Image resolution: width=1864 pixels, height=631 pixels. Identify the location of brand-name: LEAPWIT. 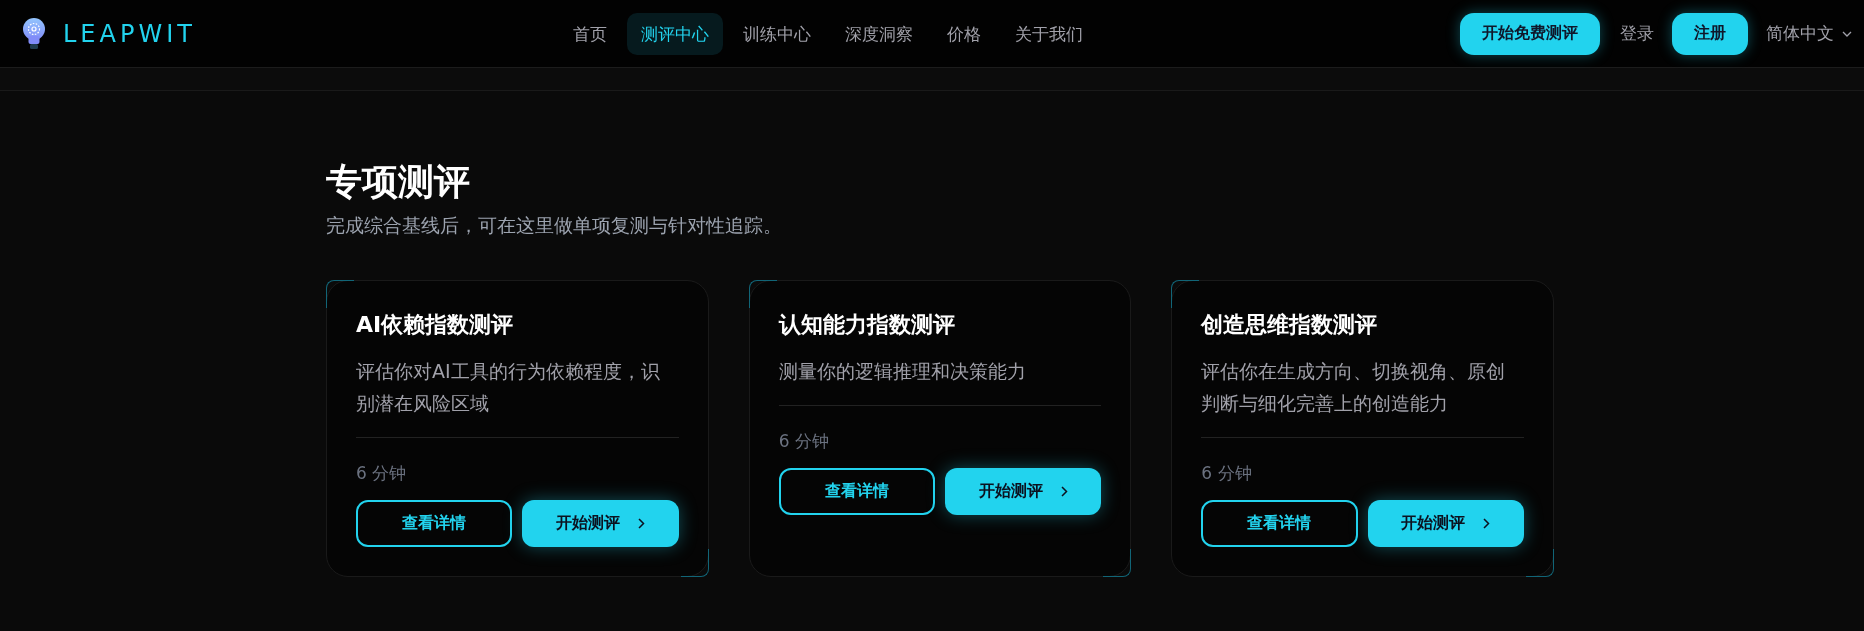
(129, 33).